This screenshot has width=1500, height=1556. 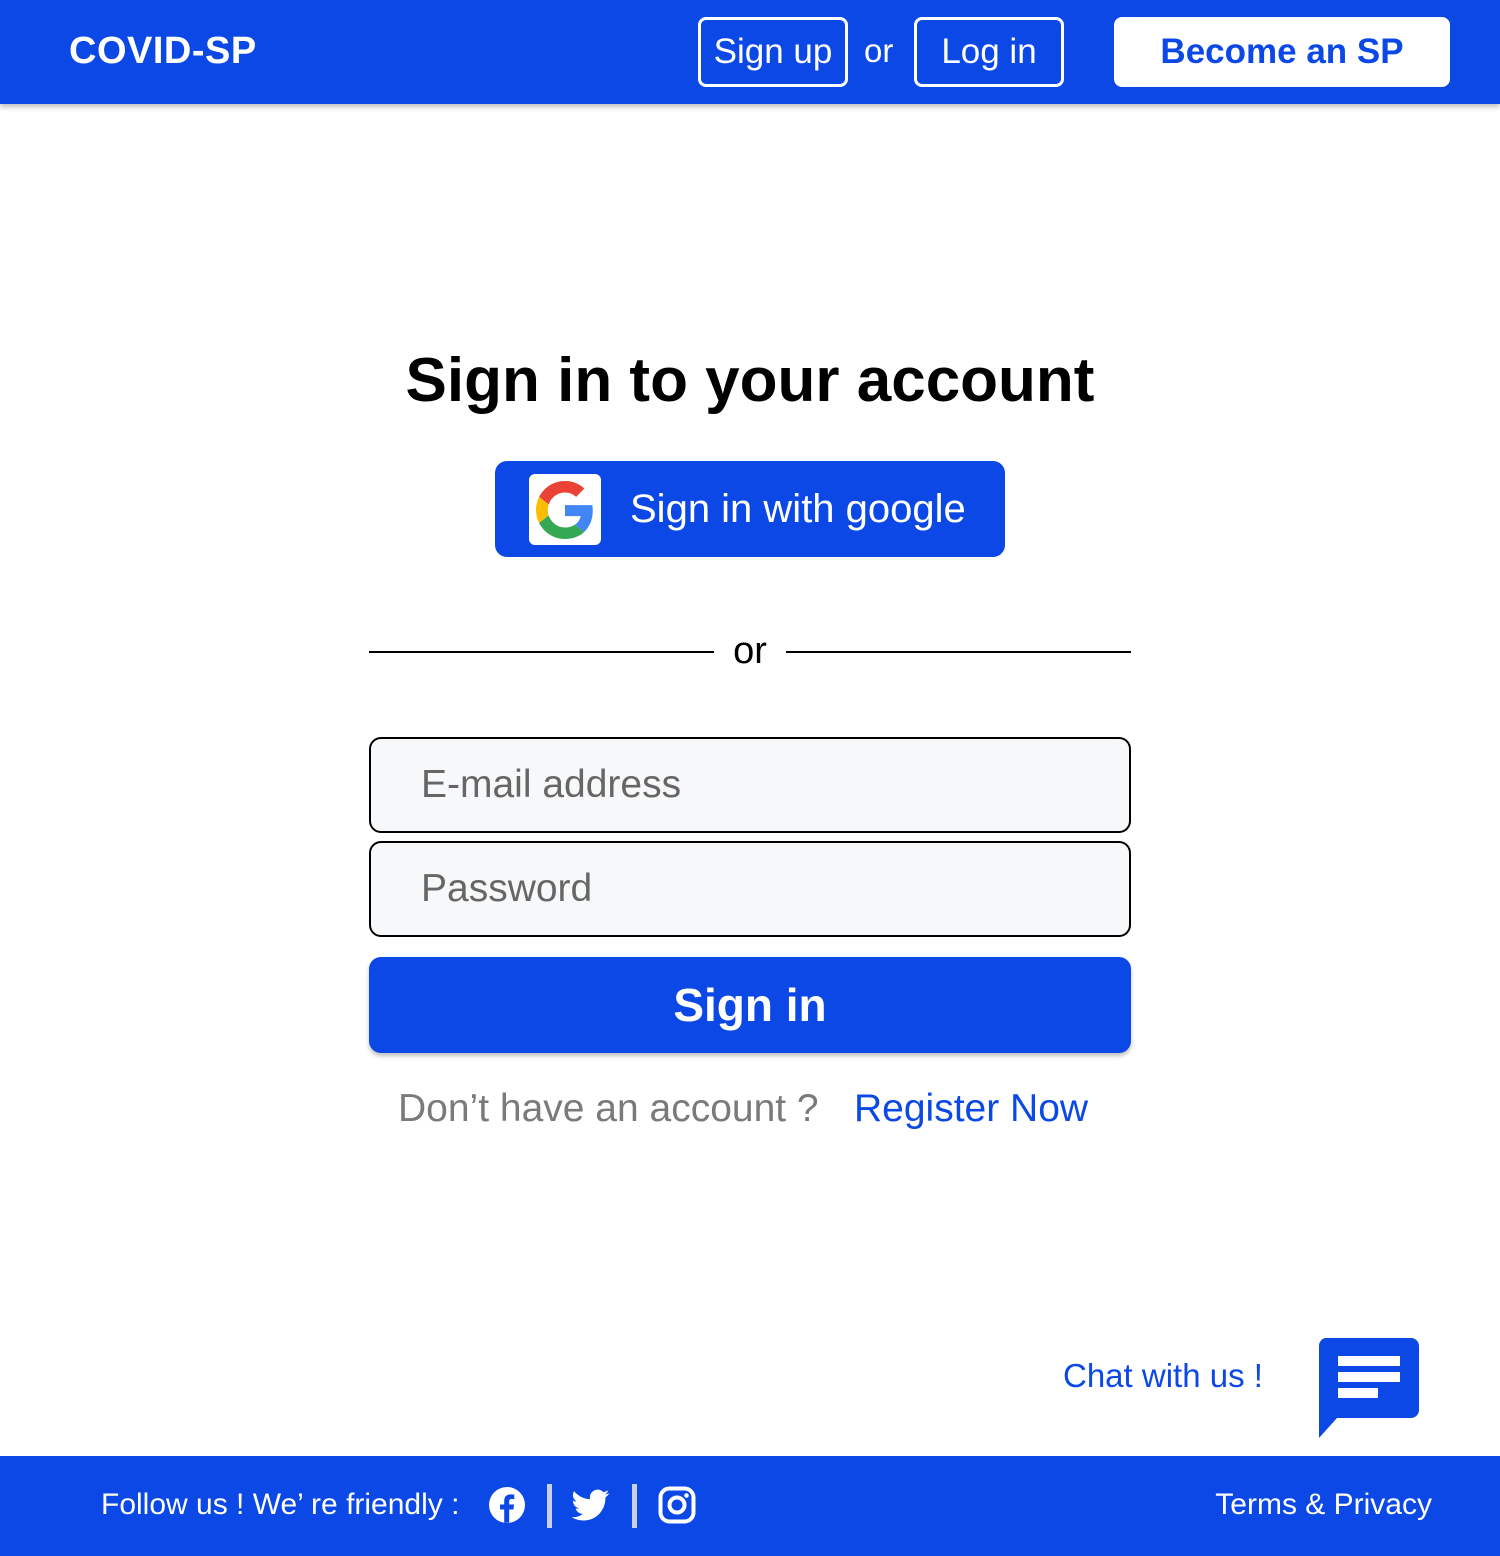 I want to click on sign-up-button: Sign up, so click(x=773, y=52).